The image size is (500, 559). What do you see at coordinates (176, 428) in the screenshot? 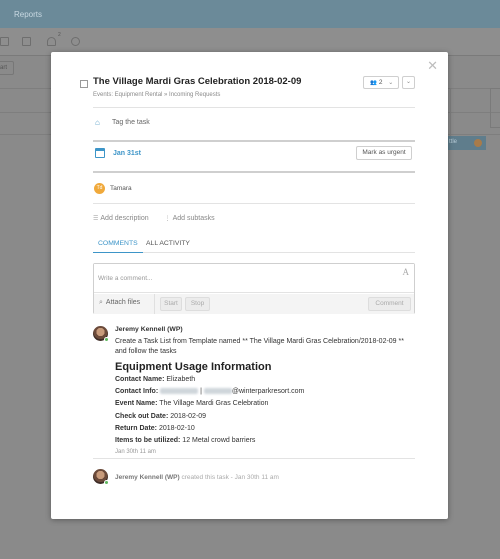
I see `field-value: 2018-02-10` at bounding box center [176, 428].